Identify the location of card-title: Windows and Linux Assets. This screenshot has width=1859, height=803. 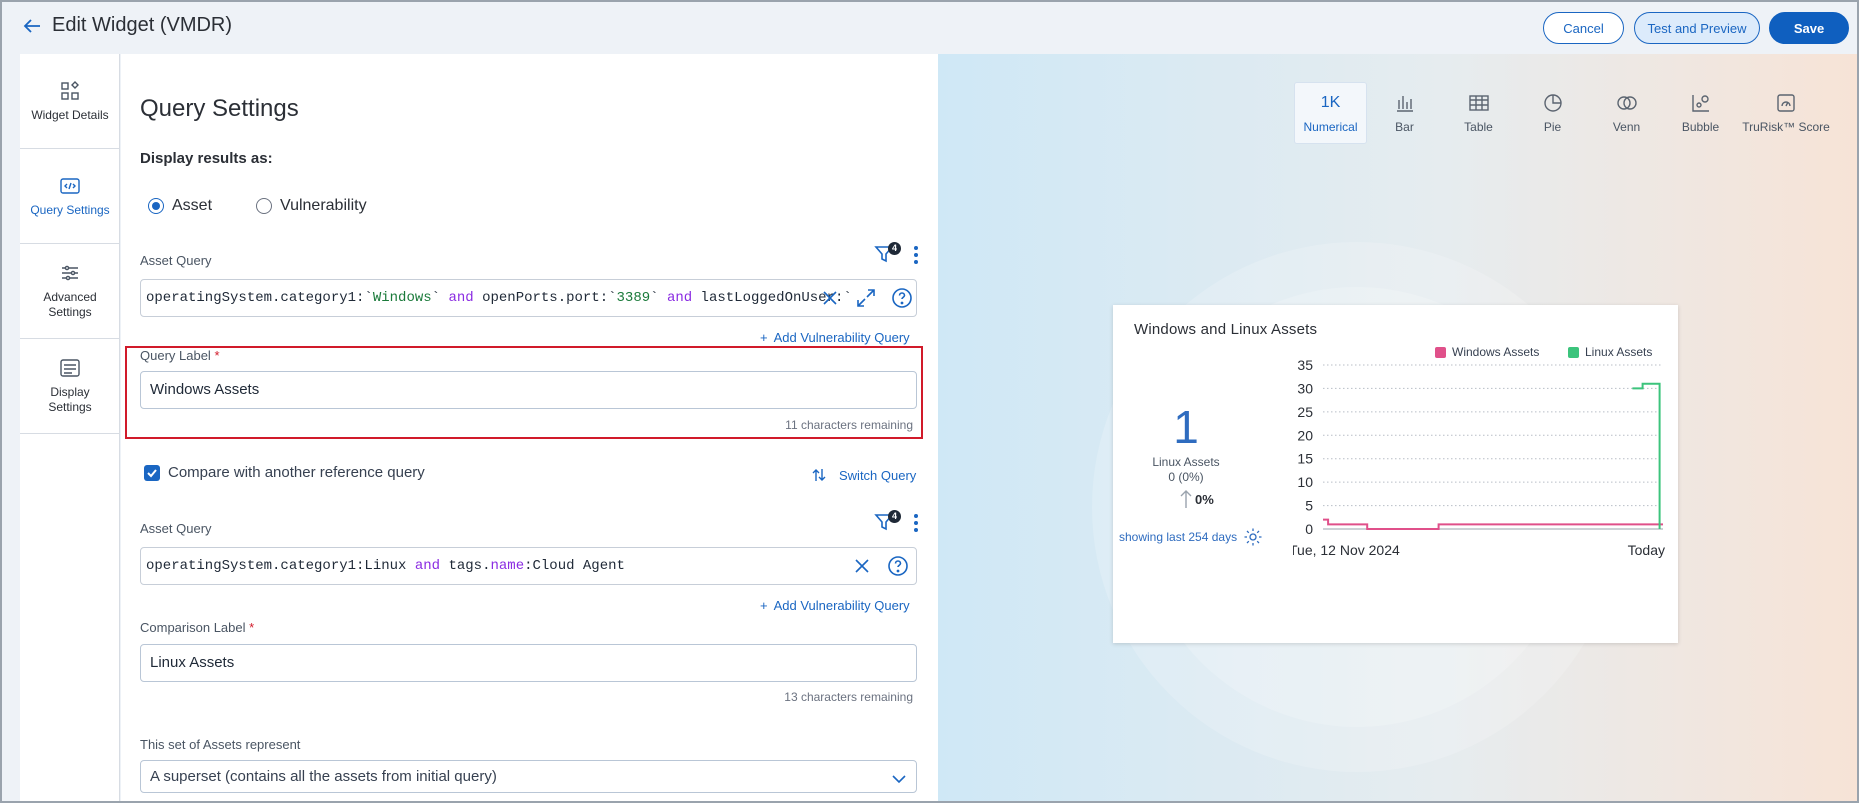
(1226, 329).